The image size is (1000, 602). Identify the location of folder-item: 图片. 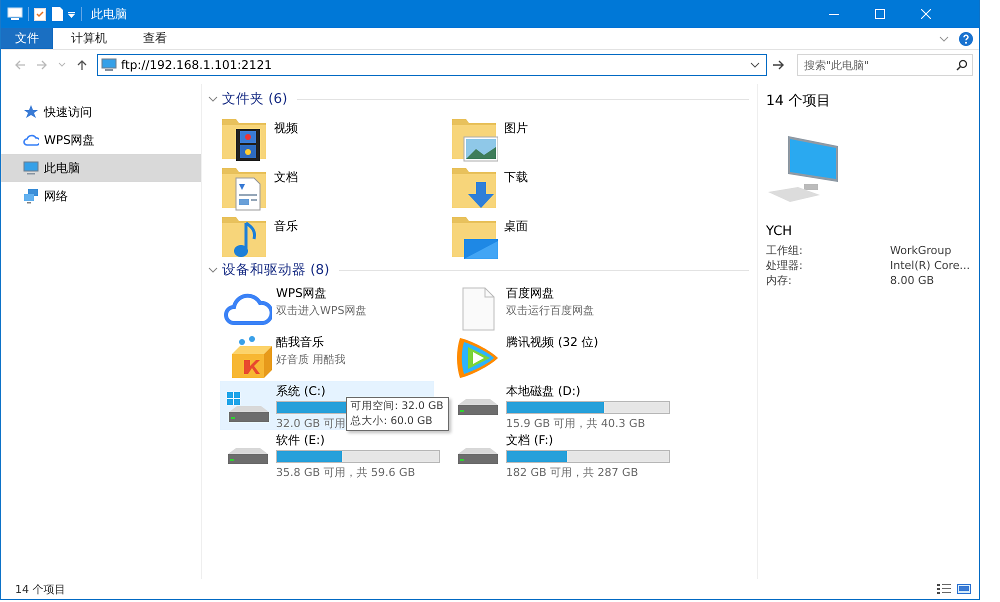
(560, 136).